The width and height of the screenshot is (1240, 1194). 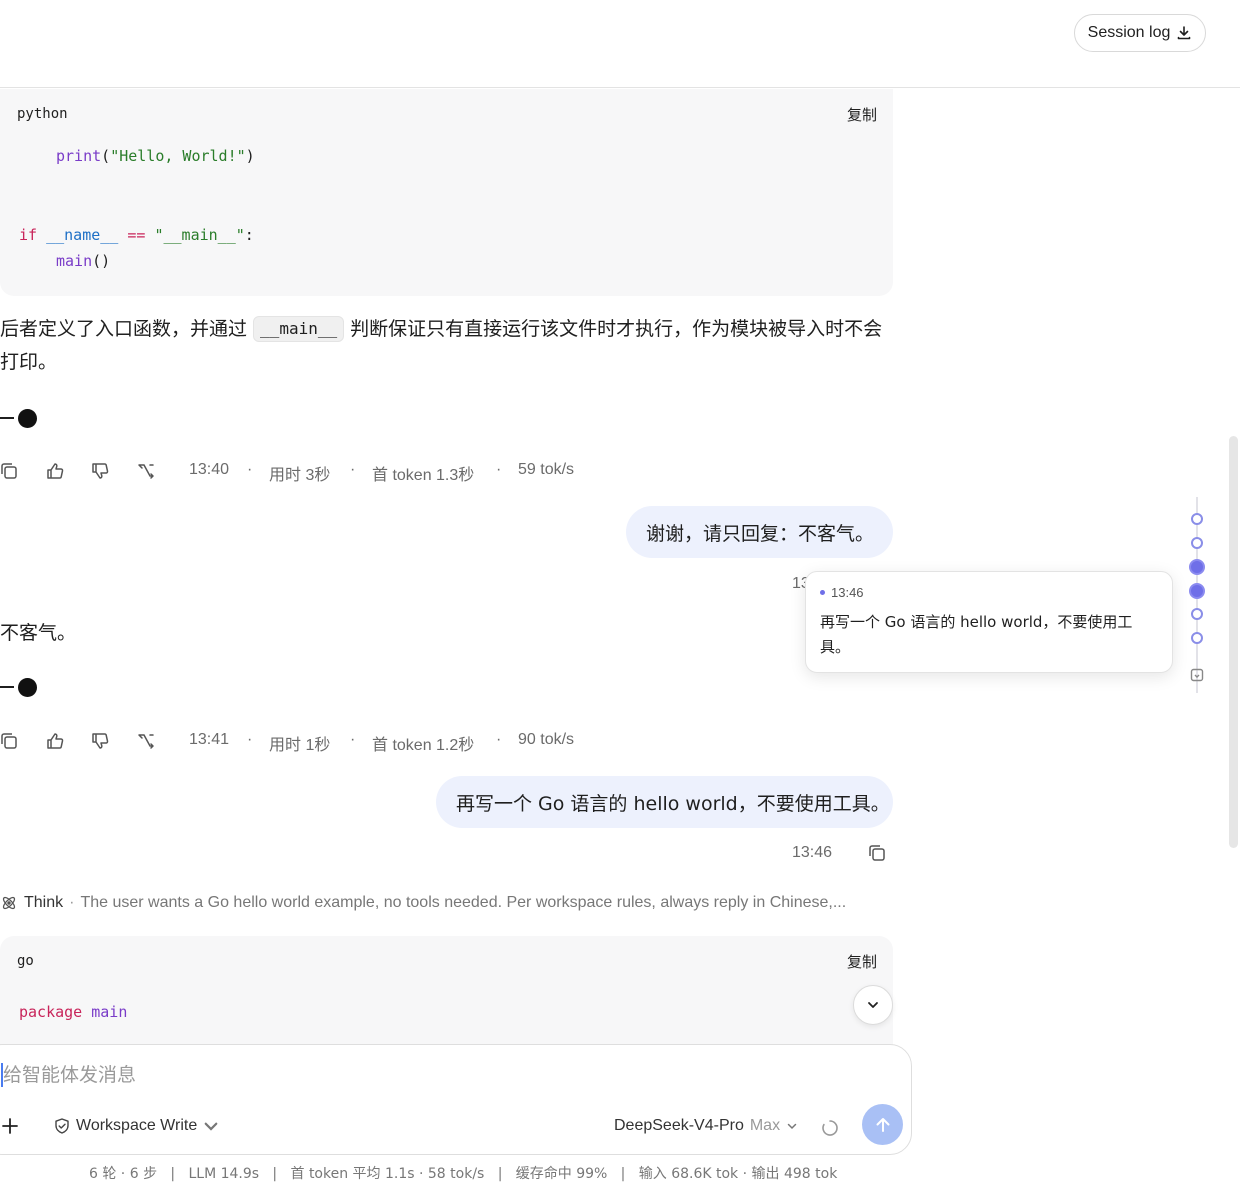 I want to click on code-token: if, so click(x=28, y=235).